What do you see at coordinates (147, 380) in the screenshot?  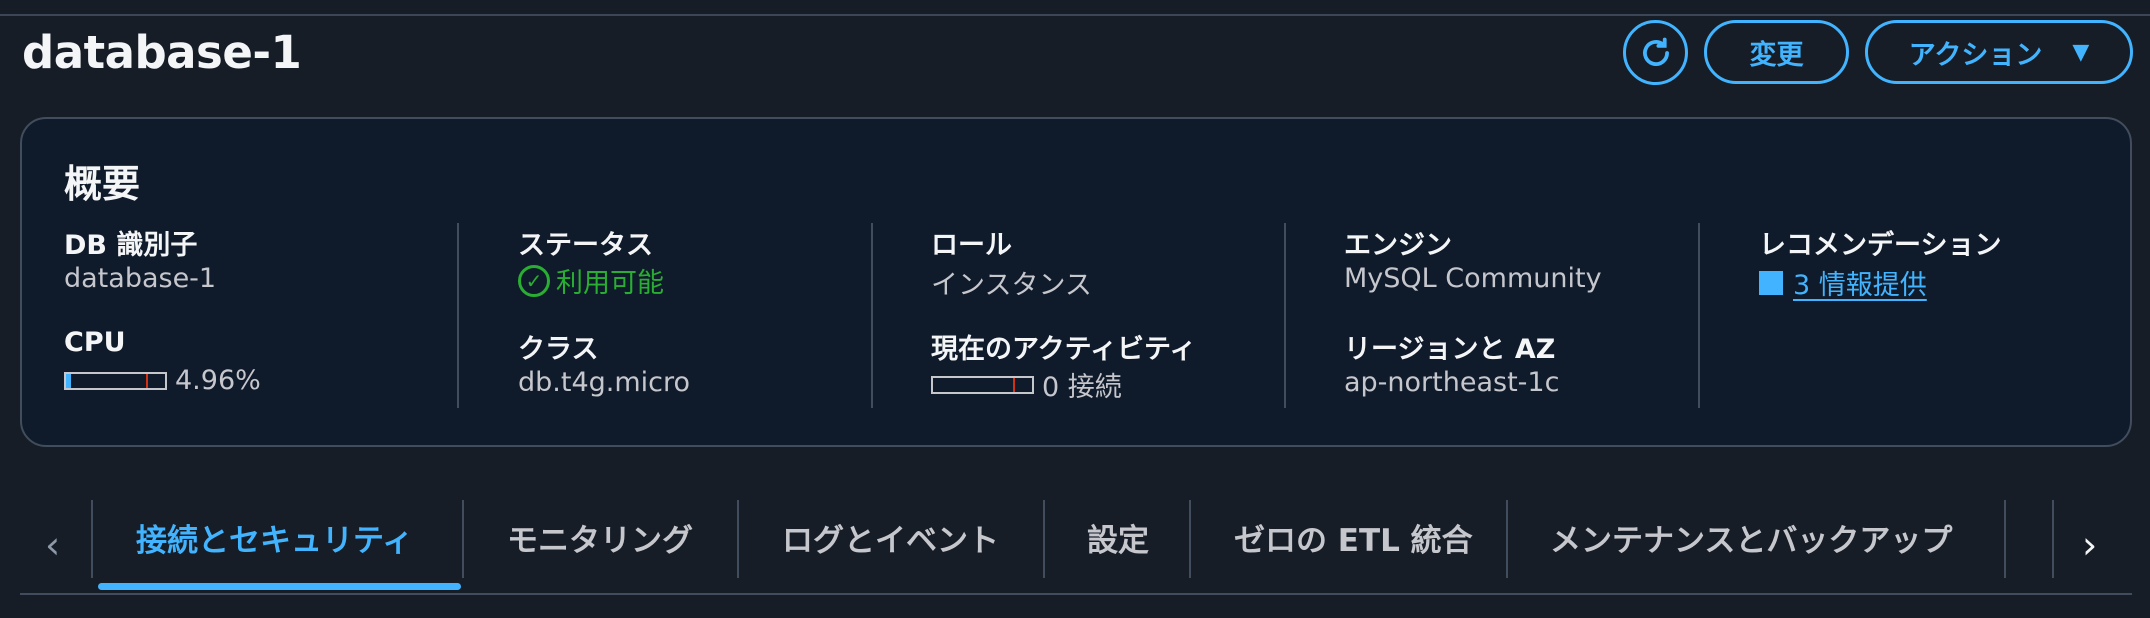 I see `cpu-meter-threshold` at bounding box center [147, 380].